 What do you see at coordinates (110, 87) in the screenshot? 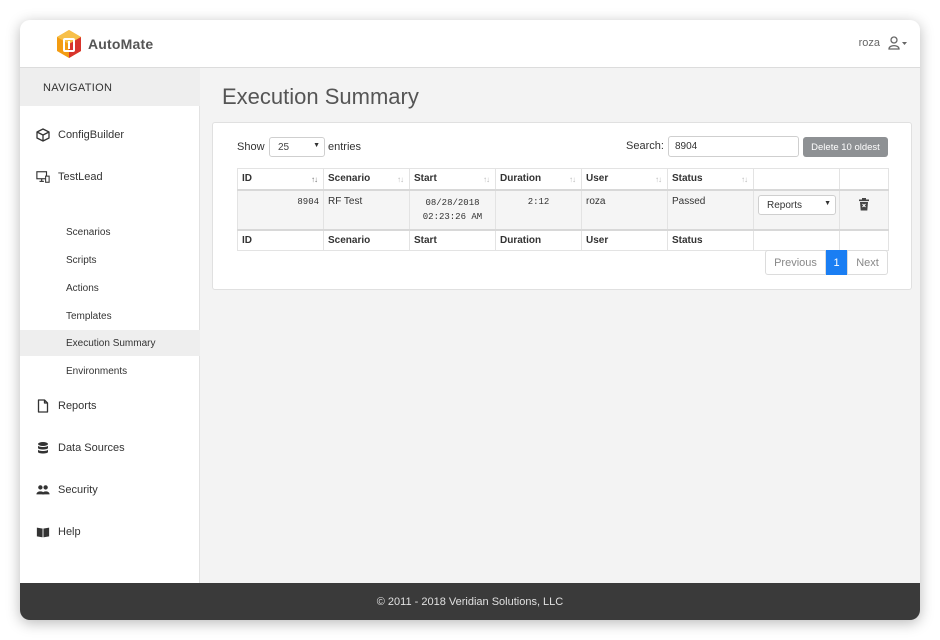
I see `navigation-header: NAVIGATION` at bounding box center [110, 87].